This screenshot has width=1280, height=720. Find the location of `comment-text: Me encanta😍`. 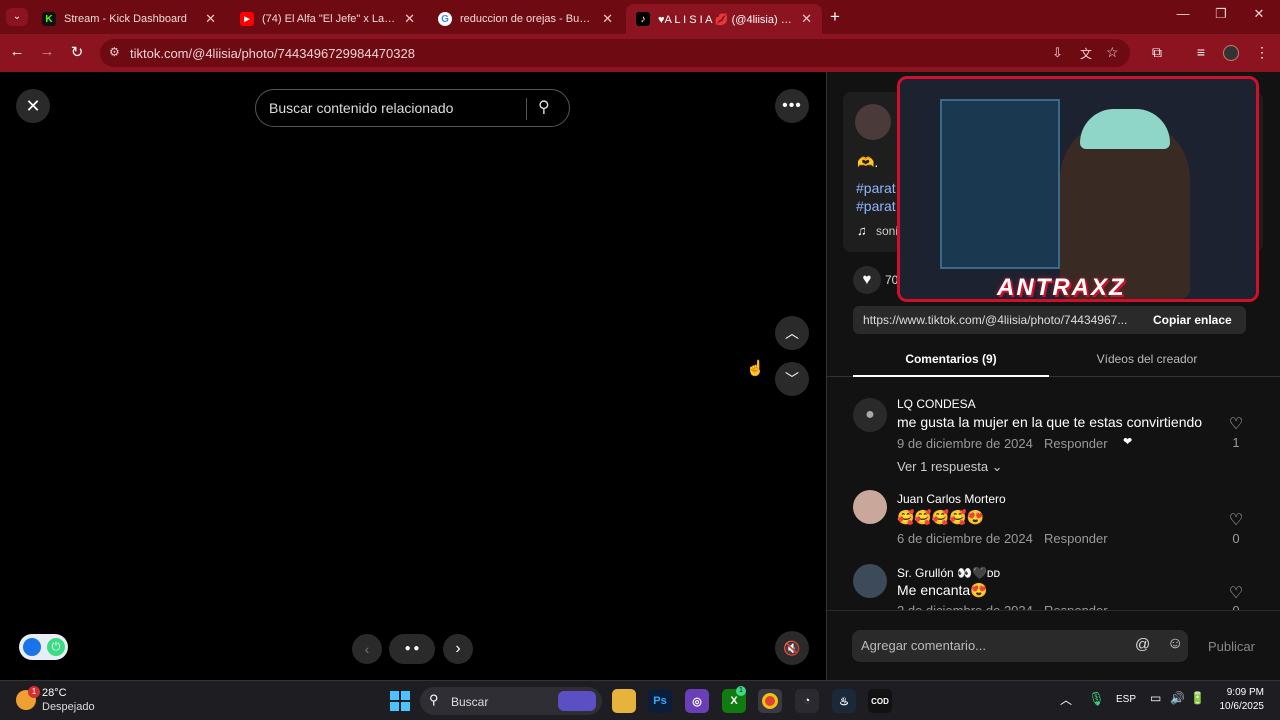

comment-text: Me encanta😍 is located at coordinates (942, 590).